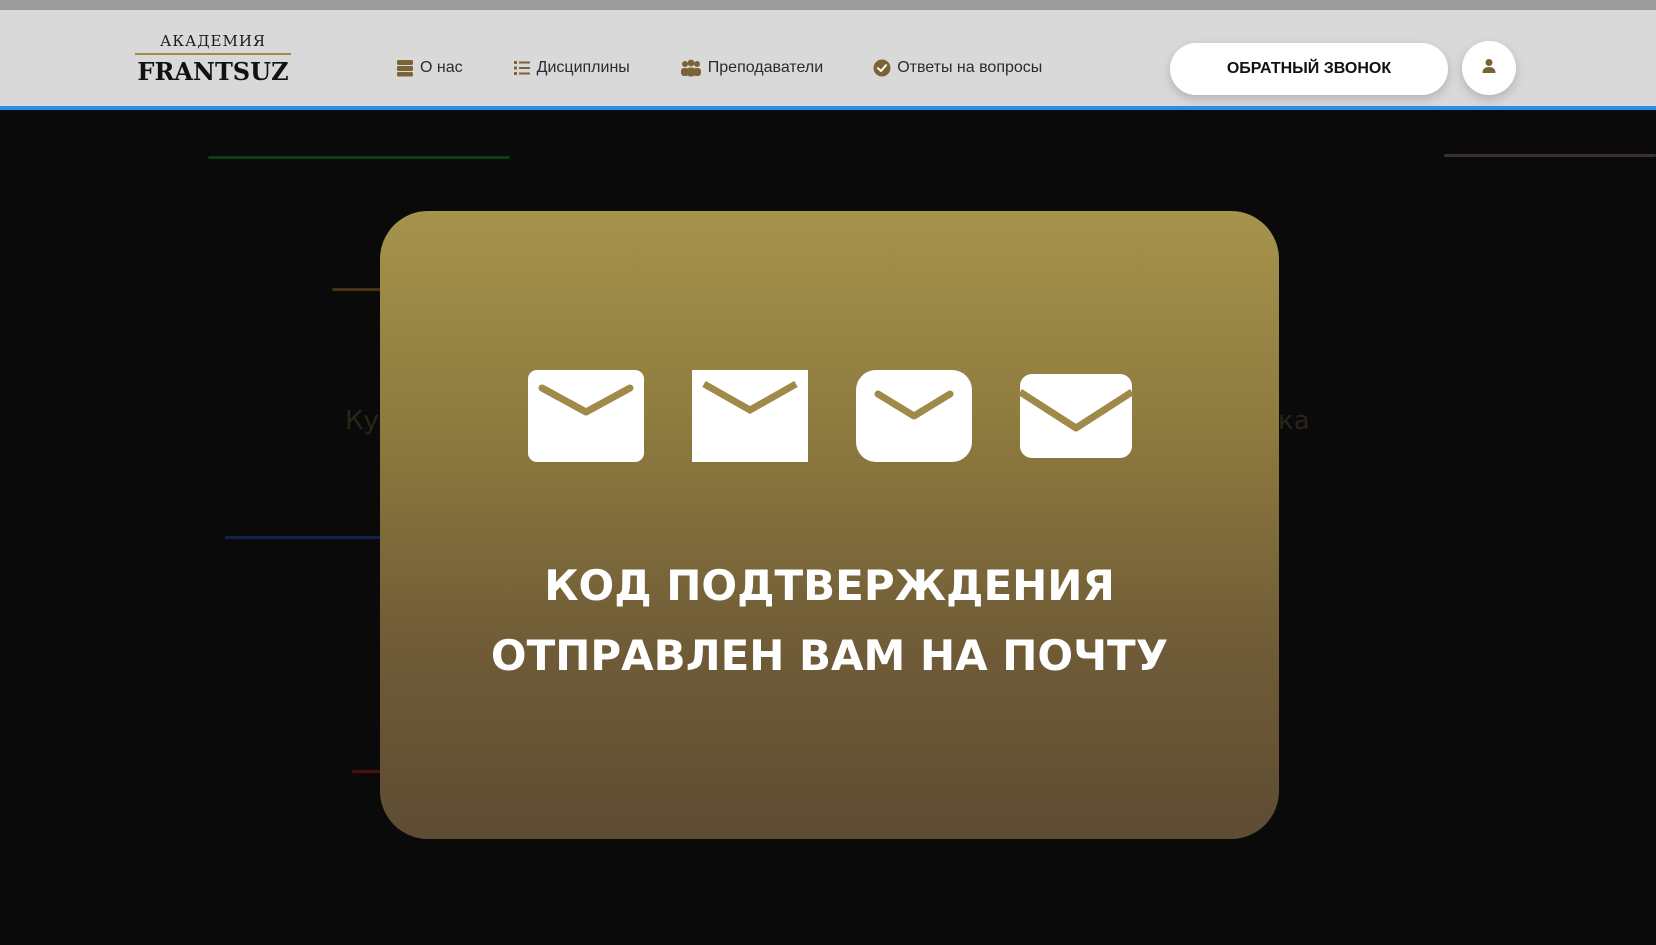 The width and height of the screenshot is (1656, 945). What do you see at coordinates (213, 54) in the screenshot?
I see `logo-divider` at bounding box center [213, 54].